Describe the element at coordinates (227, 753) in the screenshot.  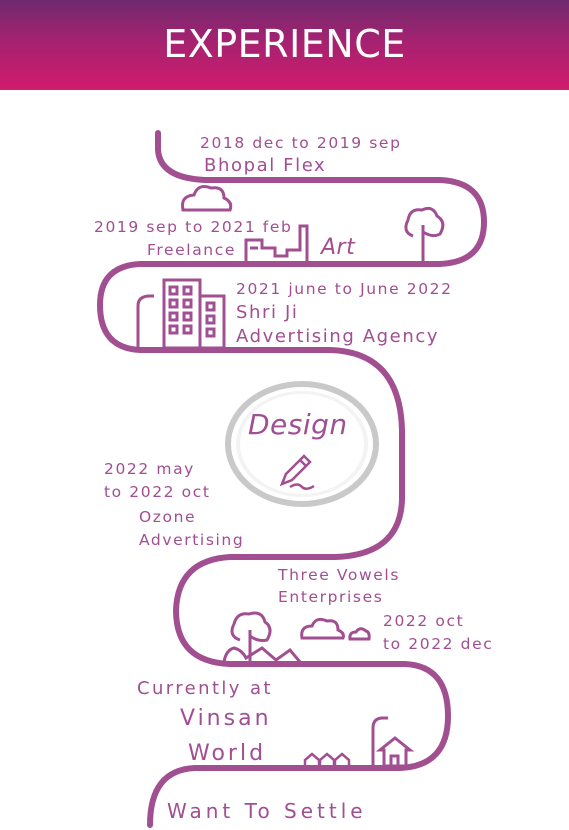
I see `current-company-line2: World` at that location.